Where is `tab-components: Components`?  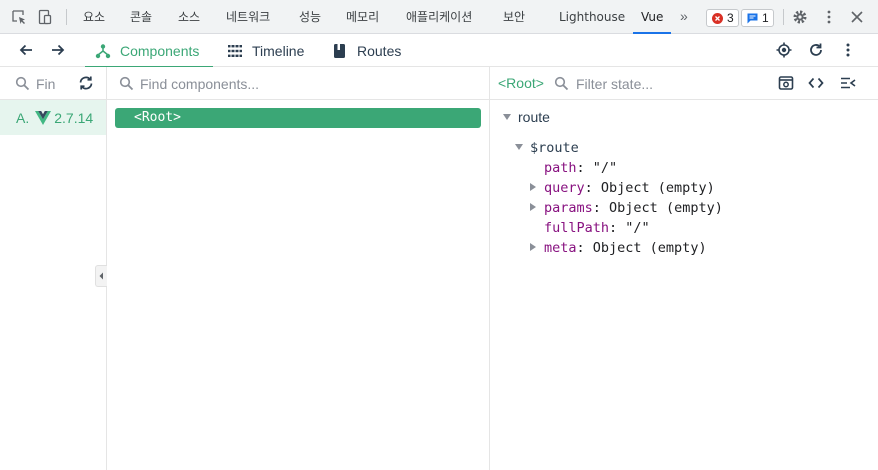
tab-components: Components is located at coordinates (149, 51).